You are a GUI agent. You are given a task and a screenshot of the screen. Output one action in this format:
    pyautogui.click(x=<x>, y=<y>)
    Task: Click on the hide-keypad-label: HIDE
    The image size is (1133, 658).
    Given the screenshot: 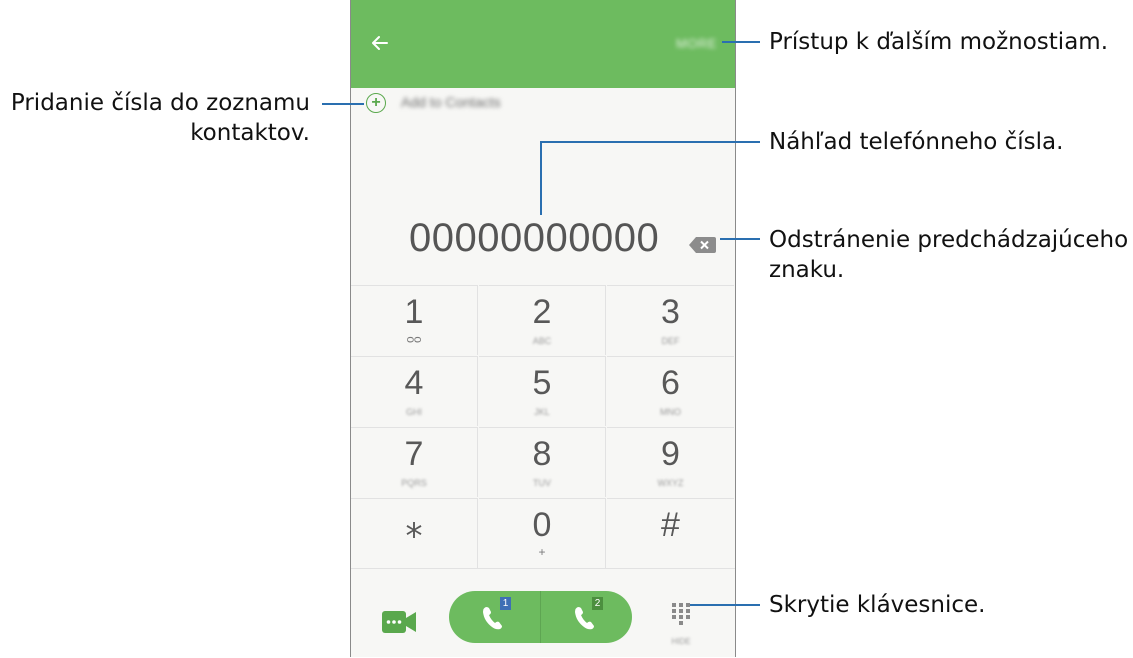 What is the action you would take?
    pyautogui.click(x=681, y=641)
    